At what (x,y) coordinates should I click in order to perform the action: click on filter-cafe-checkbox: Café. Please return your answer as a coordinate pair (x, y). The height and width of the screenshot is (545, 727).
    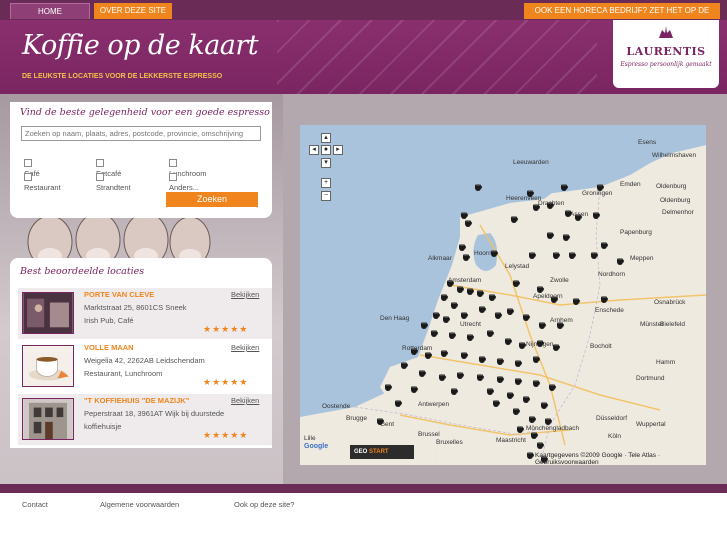
    Looking at the image, I should click on (32, 168).